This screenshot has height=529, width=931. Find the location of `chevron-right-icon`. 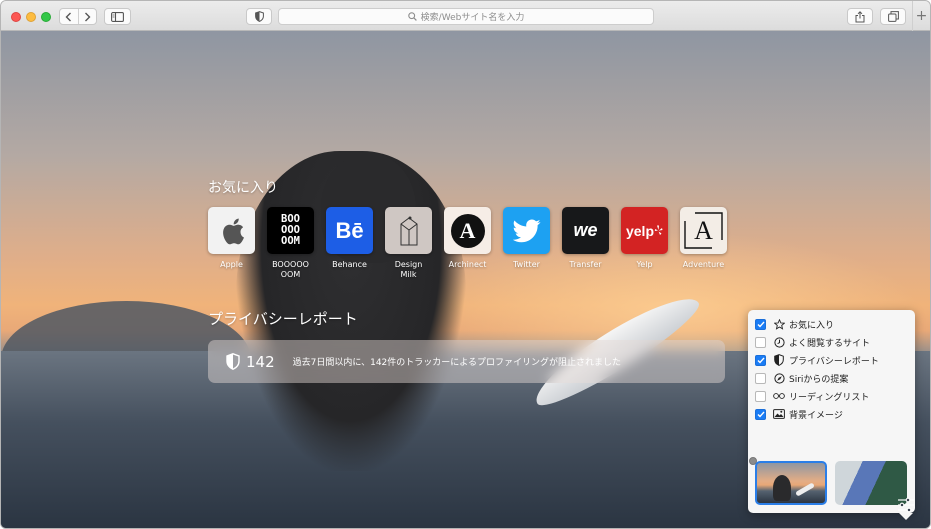

chevron-right-icon is located at coordinates (87, 16).